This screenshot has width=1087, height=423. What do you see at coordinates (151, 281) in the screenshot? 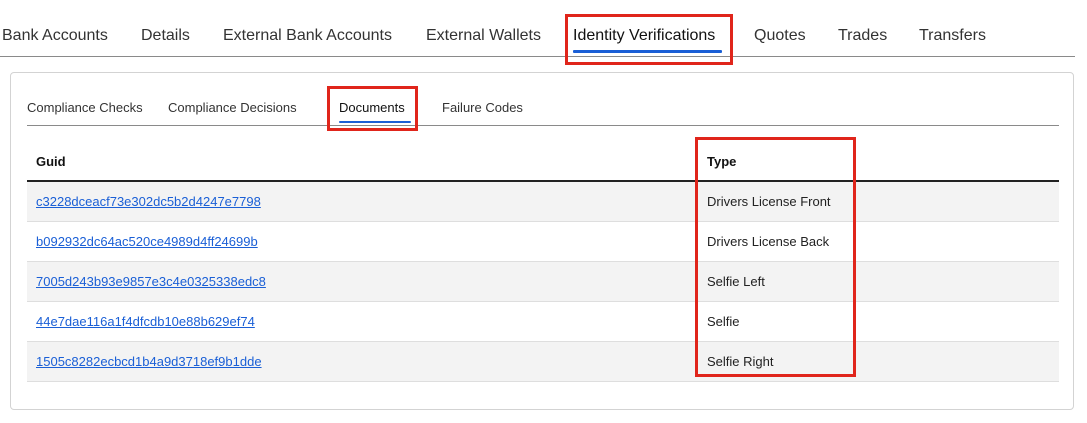
I see `guid-link: 7005d243b93e9857e3c4e0325338edc8` at bounding box center [151, 281].